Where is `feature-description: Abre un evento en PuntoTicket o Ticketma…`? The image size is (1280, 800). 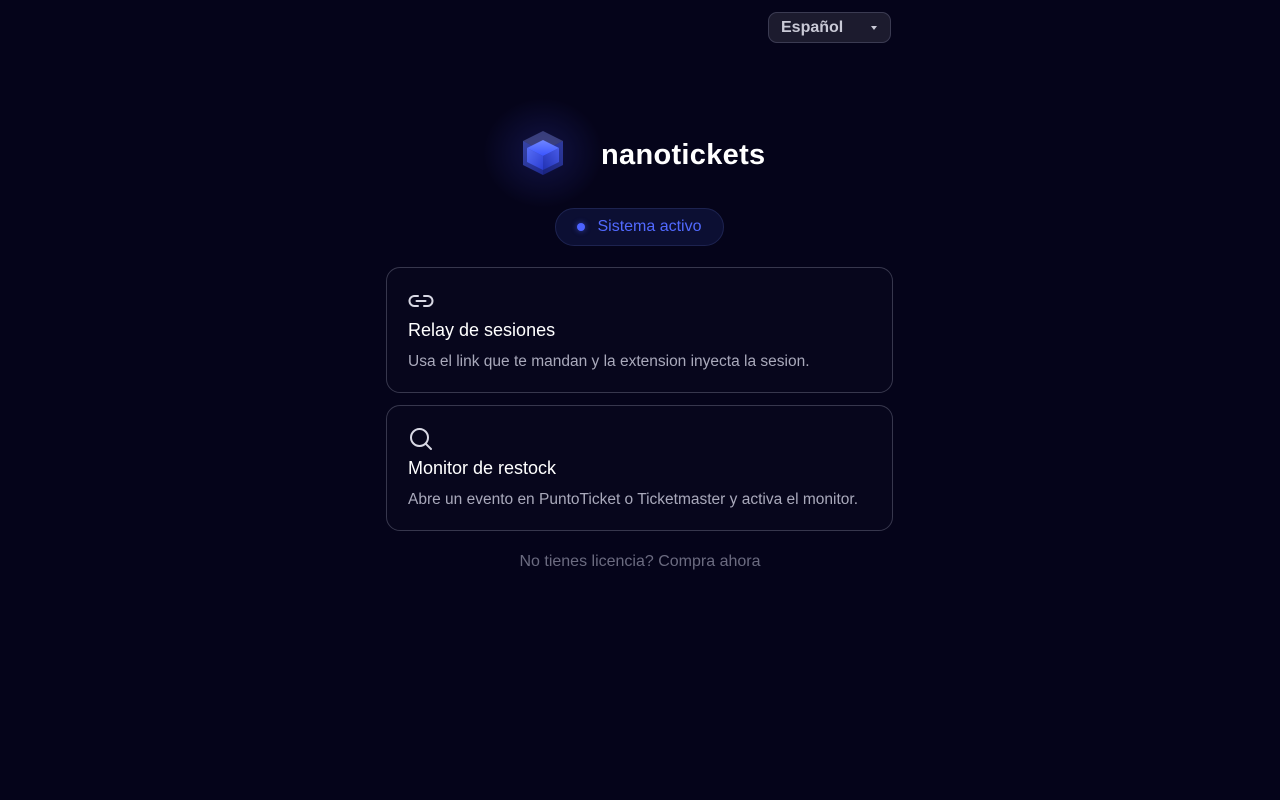
feature-description: Abre un evento en PuntoTicket o Ticketma… is located at coordinates (633, 499).